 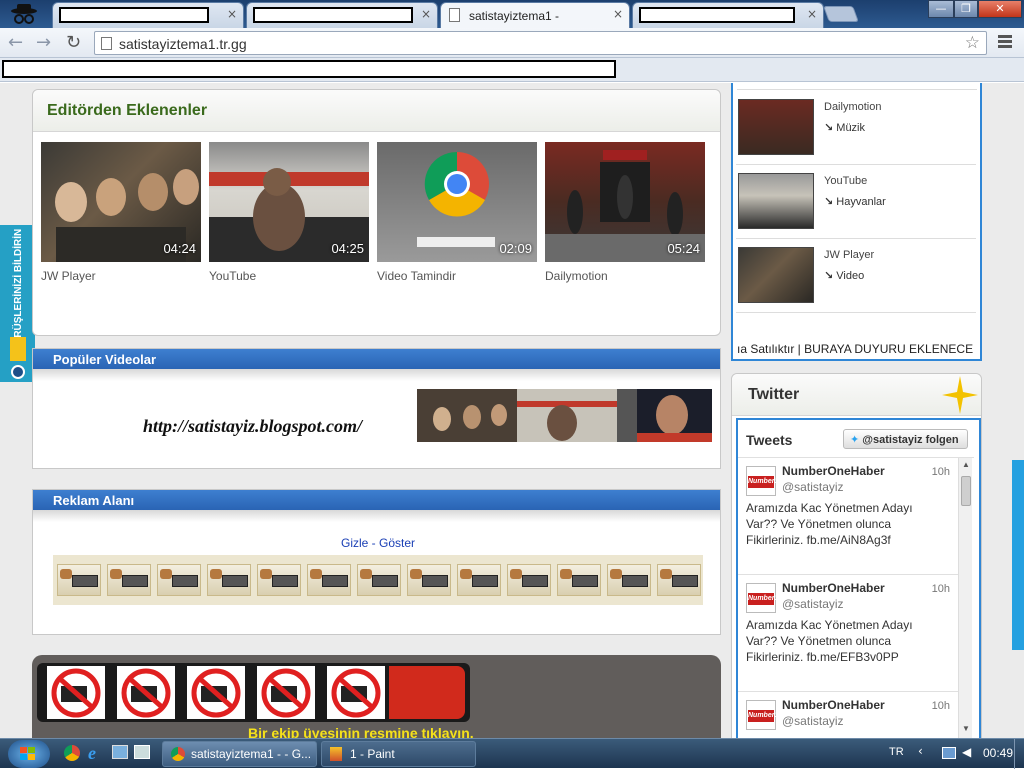 I want to click on star-bookmark-icon: ☆, so click(x=972, y=43).